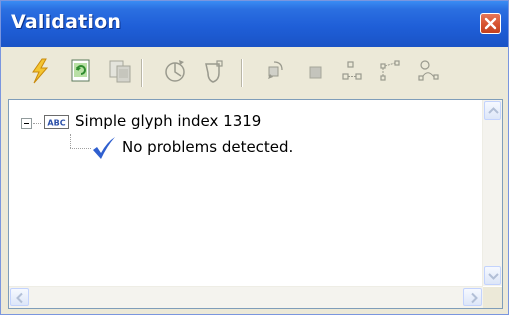  Describe the element at coordinates (168, 121) in the screenshot. I see `tree-item-label: Simple glyph index 1319` at that location.